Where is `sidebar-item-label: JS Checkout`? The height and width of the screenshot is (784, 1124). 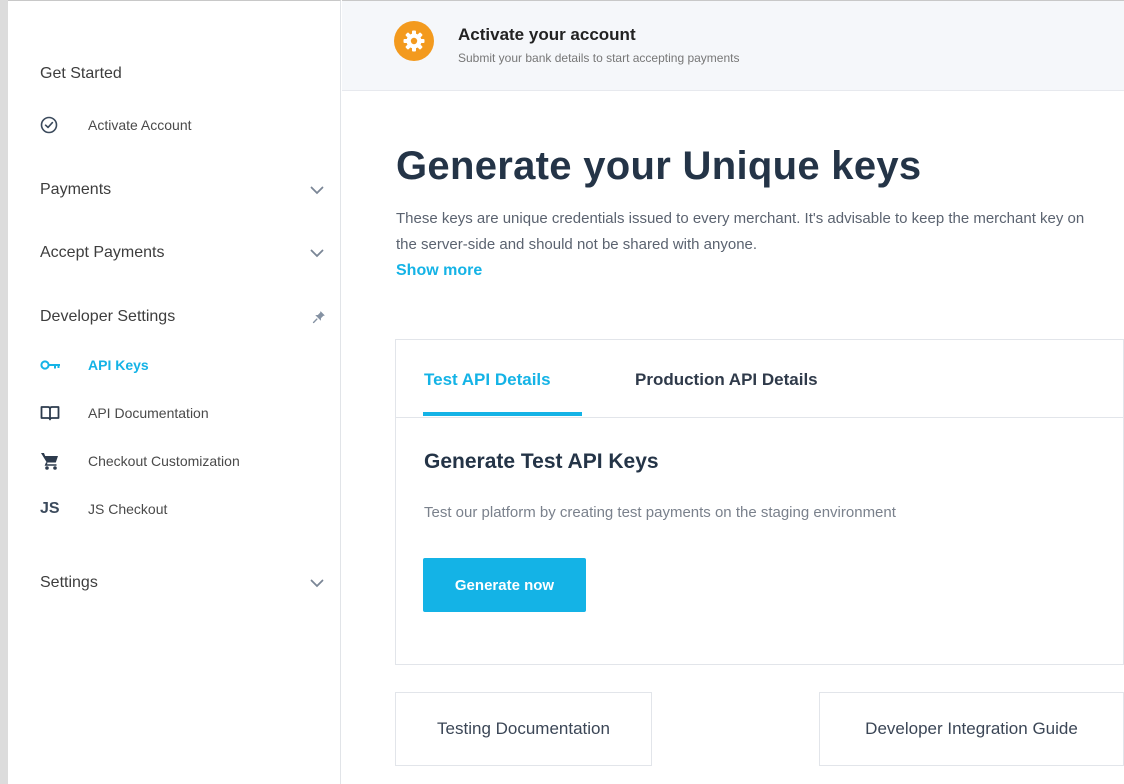
sidebar-item-label: JS Checkout is located at coordinates (128, 509).